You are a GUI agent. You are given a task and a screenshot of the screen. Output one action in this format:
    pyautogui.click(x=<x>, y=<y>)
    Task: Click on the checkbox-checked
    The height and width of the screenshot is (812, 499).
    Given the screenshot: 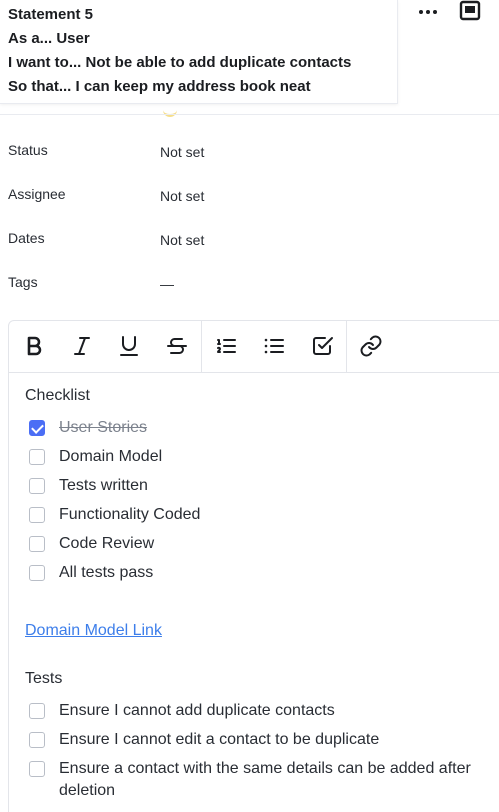 What is the action you would take?
    pyautogui.click(x=37, y=428)
    